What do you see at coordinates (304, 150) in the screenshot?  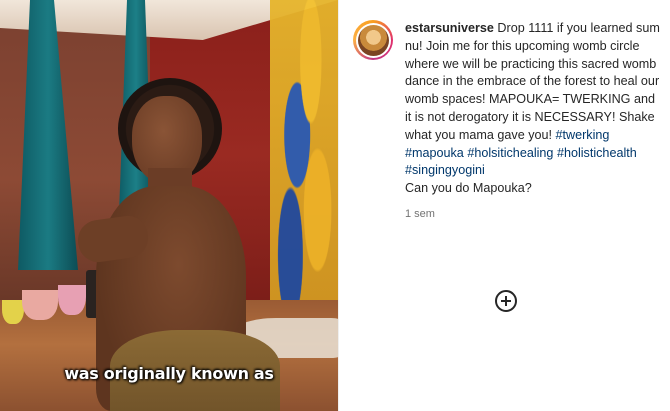 I see `scene-mural` at bounding box center [304, 150].